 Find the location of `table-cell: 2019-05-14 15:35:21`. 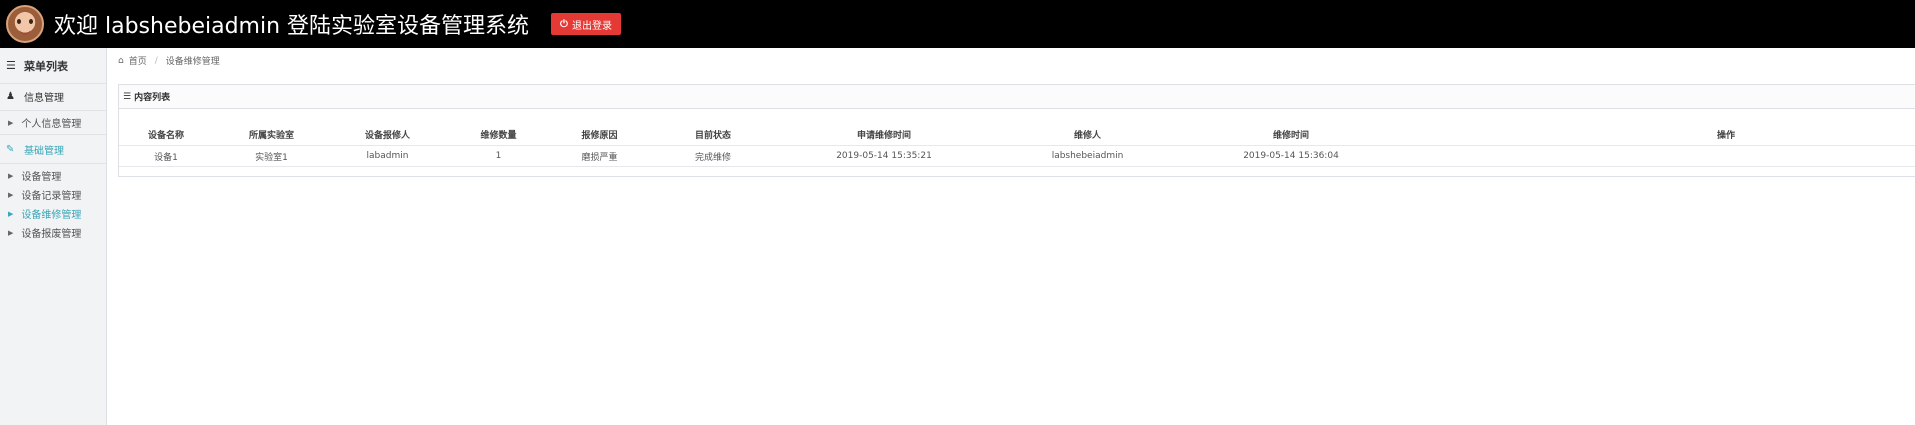

table-cell: 2019-05-14 15:35:21 is located at coordinates (884, 156).